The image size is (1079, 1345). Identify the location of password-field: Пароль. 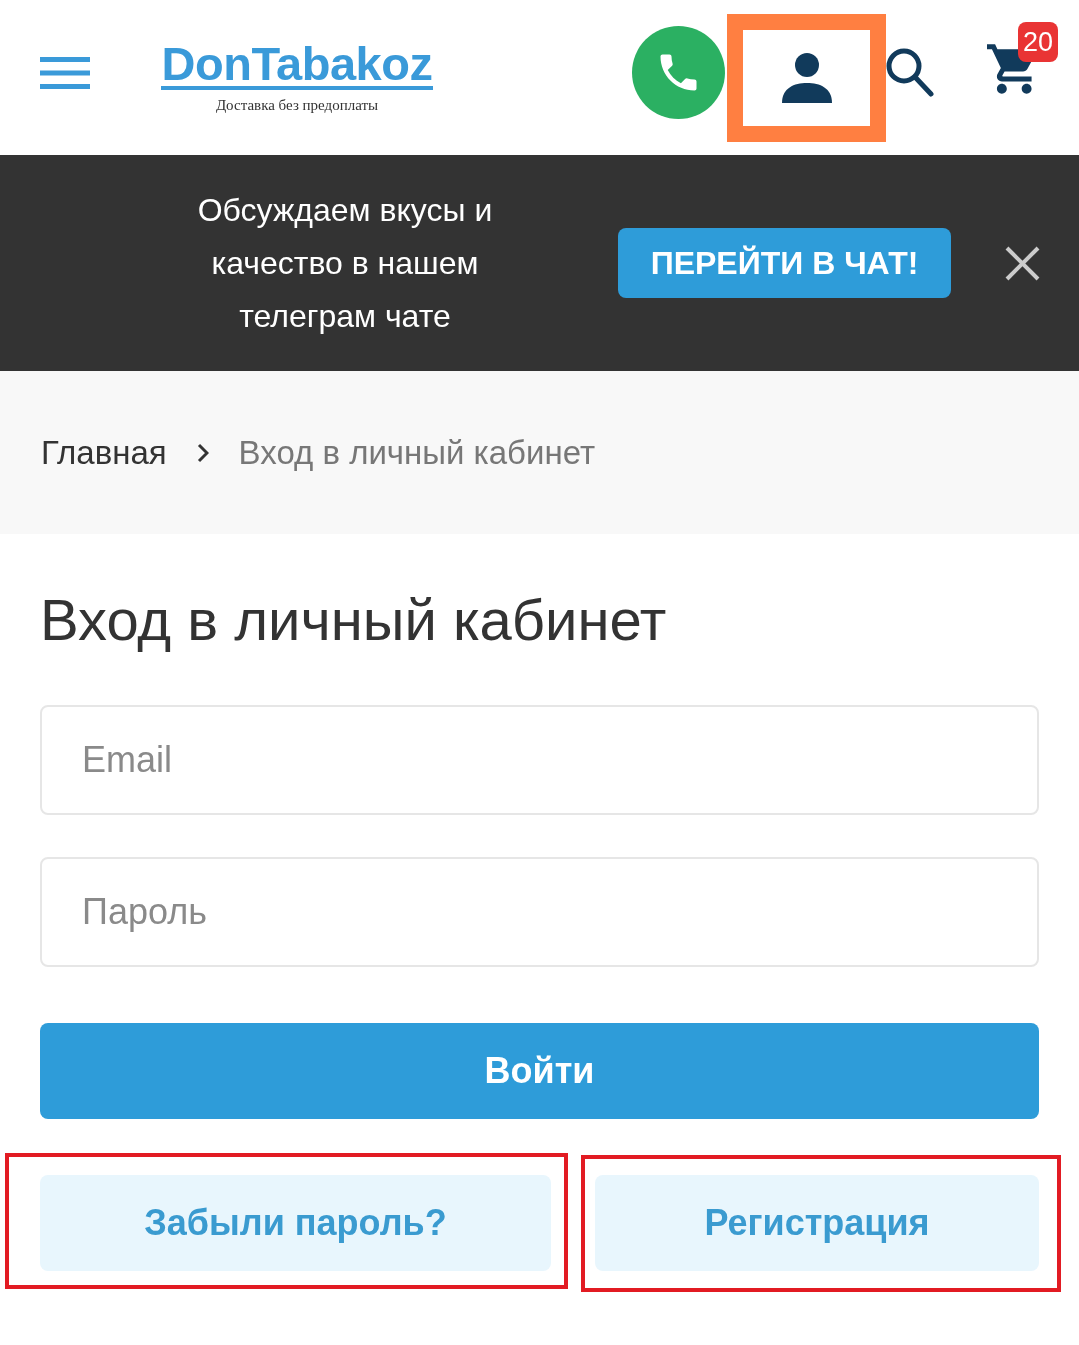
(539, 912).